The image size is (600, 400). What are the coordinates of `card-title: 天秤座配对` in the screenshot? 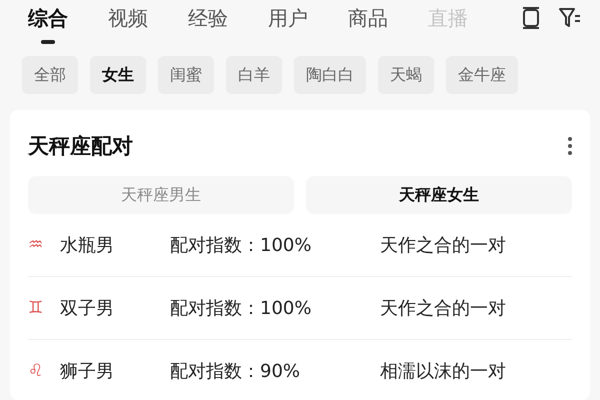 It's located at (80, 146).